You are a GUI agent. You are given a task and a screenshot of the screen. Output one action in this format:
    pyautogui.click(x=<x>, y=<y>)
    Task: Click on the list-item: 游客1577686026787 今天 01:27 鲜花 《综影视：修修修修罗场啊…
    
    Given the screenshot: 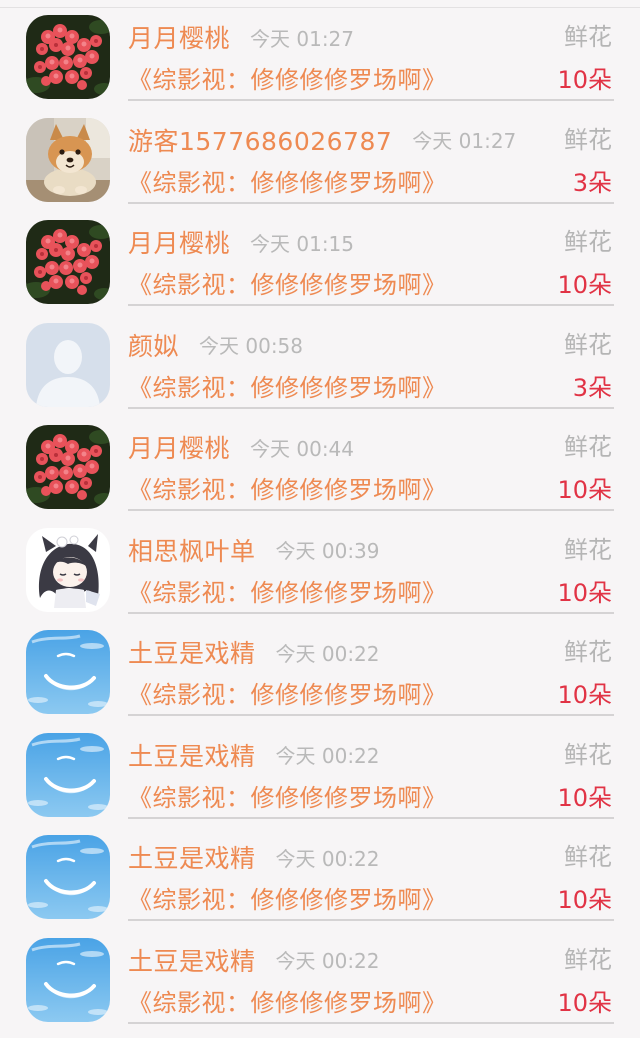 What is the action you would take?
    pyautogui.click(x=320, y=162)
    